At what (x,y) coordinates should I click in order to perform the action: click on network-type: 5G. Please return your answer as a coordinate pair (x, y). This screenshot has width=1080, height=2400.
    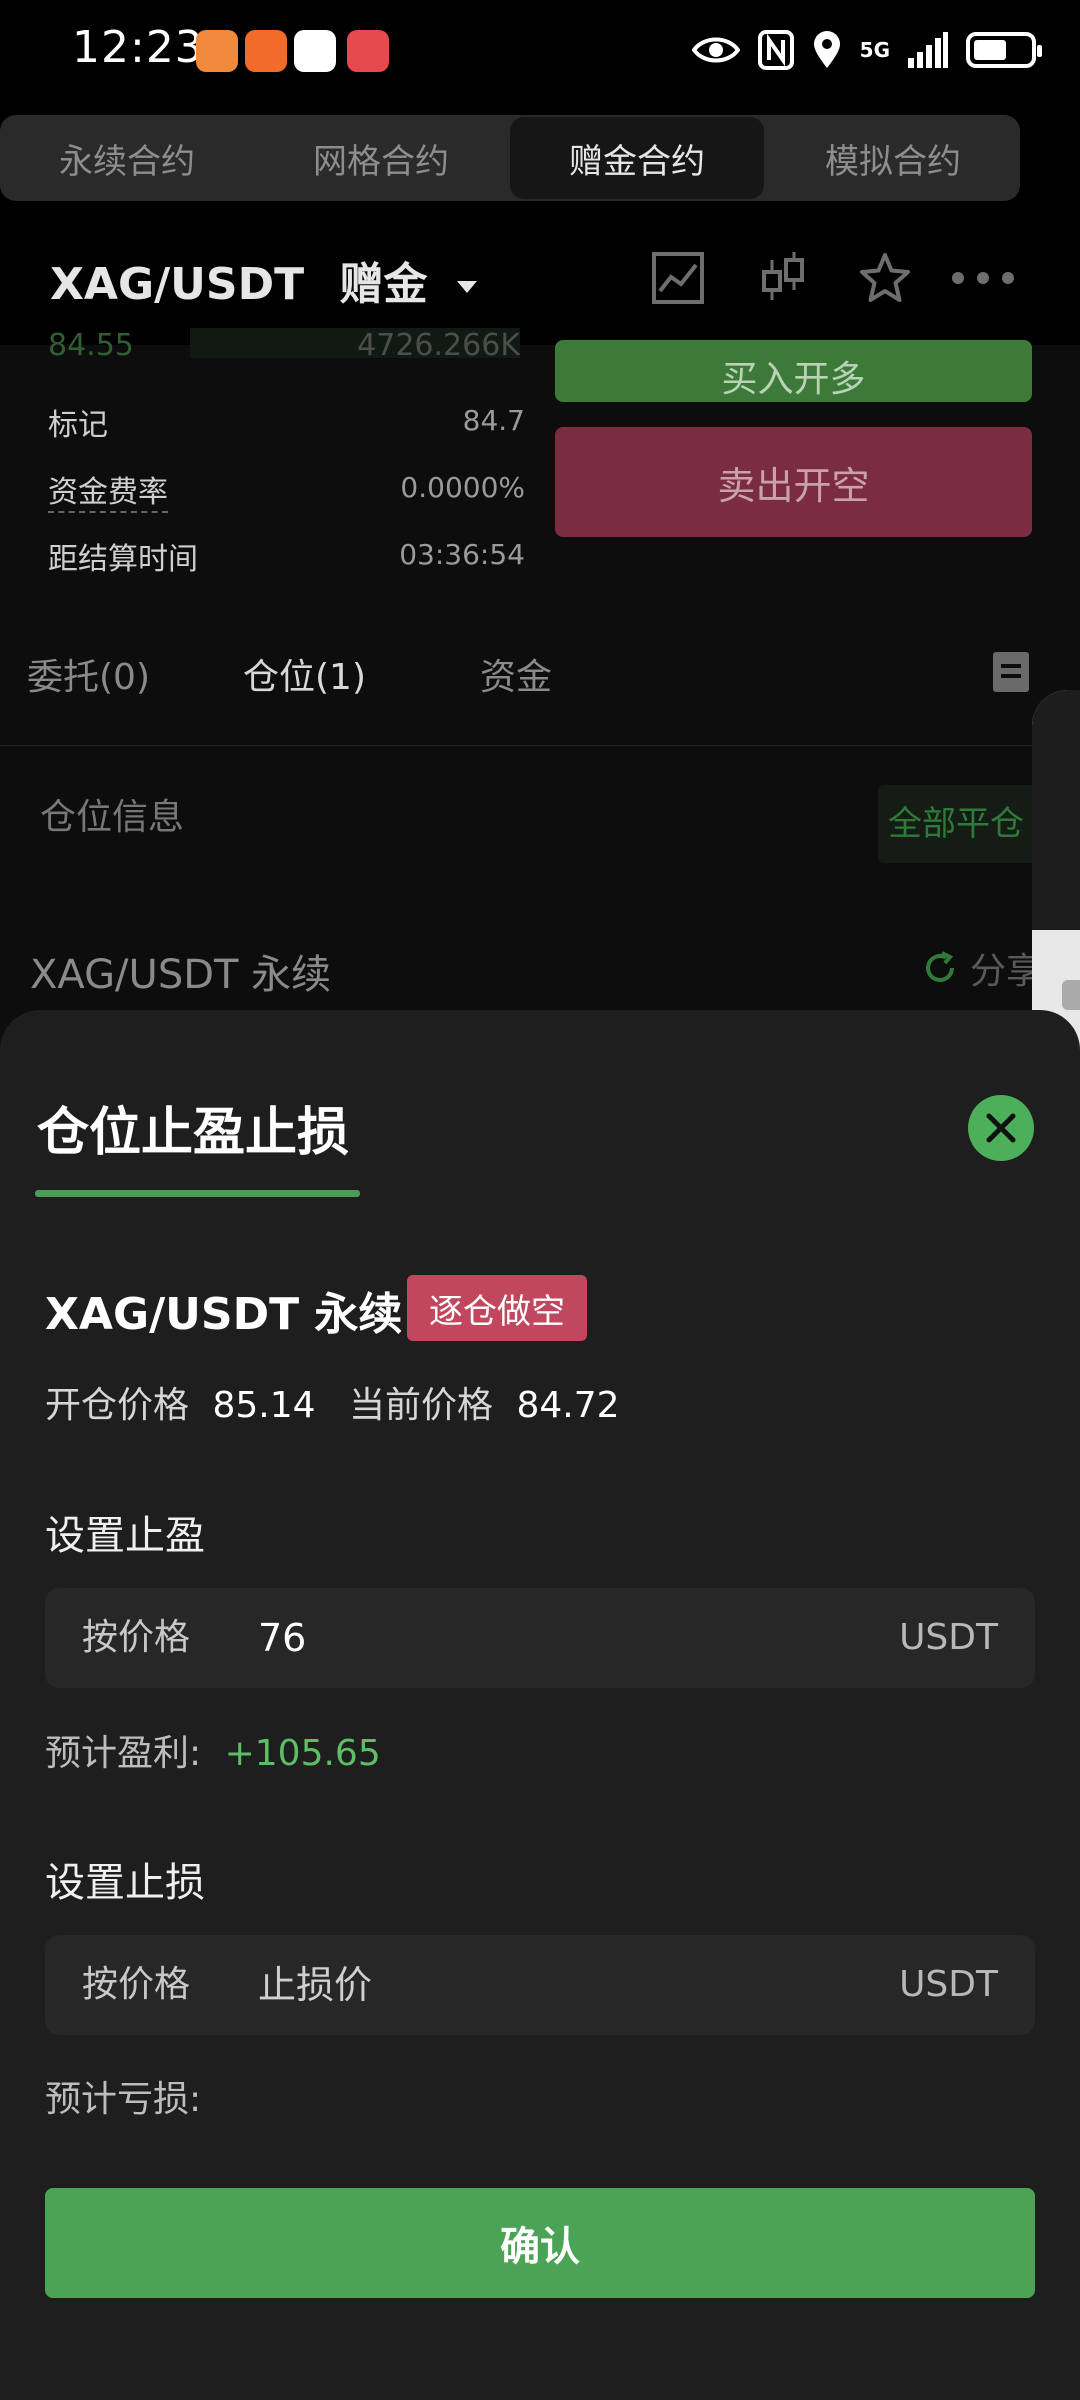
    Looking at the image, I should click on (874, 50).